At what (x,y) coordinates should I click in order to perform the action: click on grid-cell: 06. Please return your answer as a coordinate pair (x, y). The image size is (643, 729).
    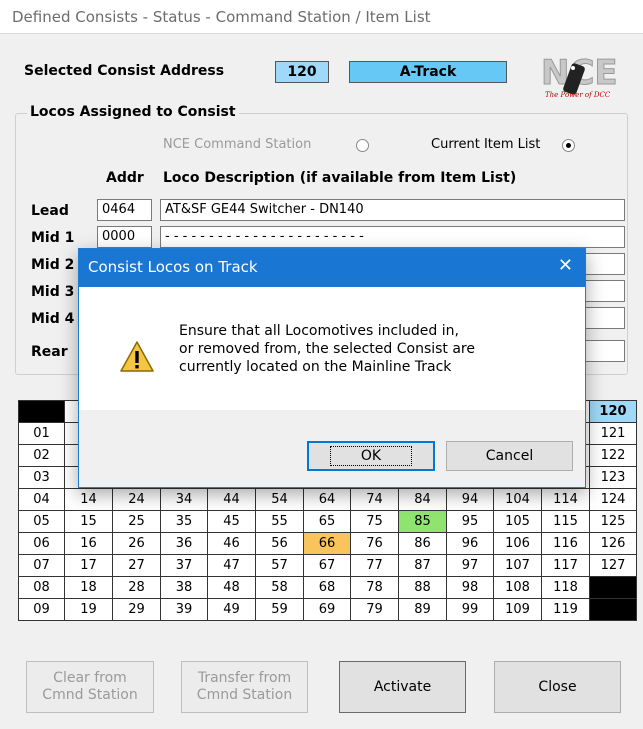
    Looking at the image, I should click on (41, 543).